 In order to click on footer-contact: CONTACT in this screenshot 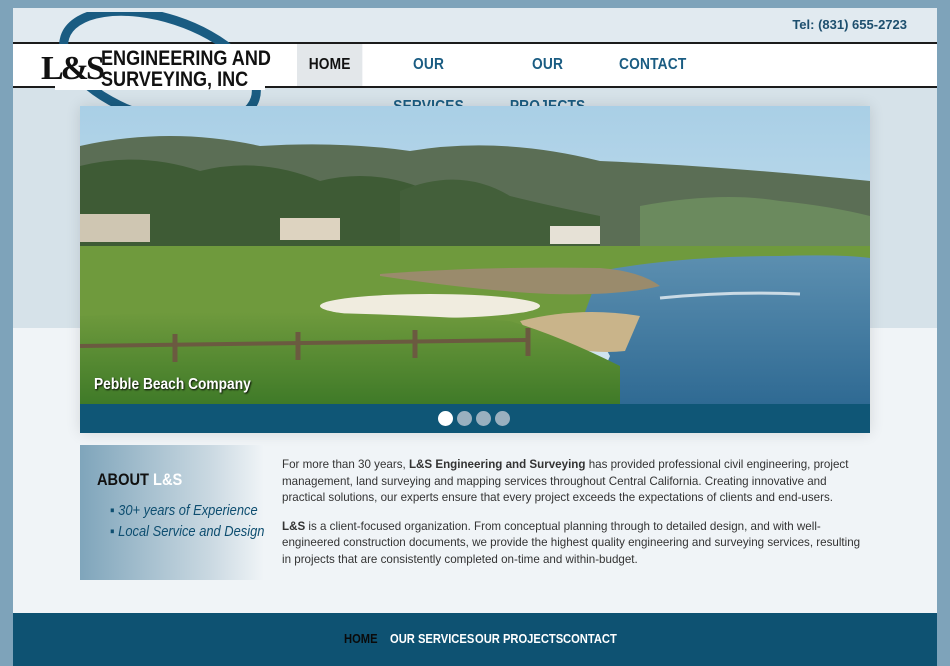, I will do `click(590, 638)`.